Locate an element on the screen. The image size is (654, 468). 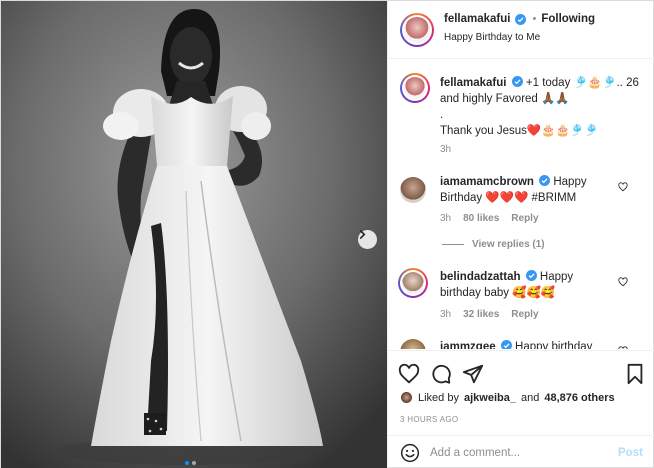
caption-author-avatar is located at coordinates (415, 88).